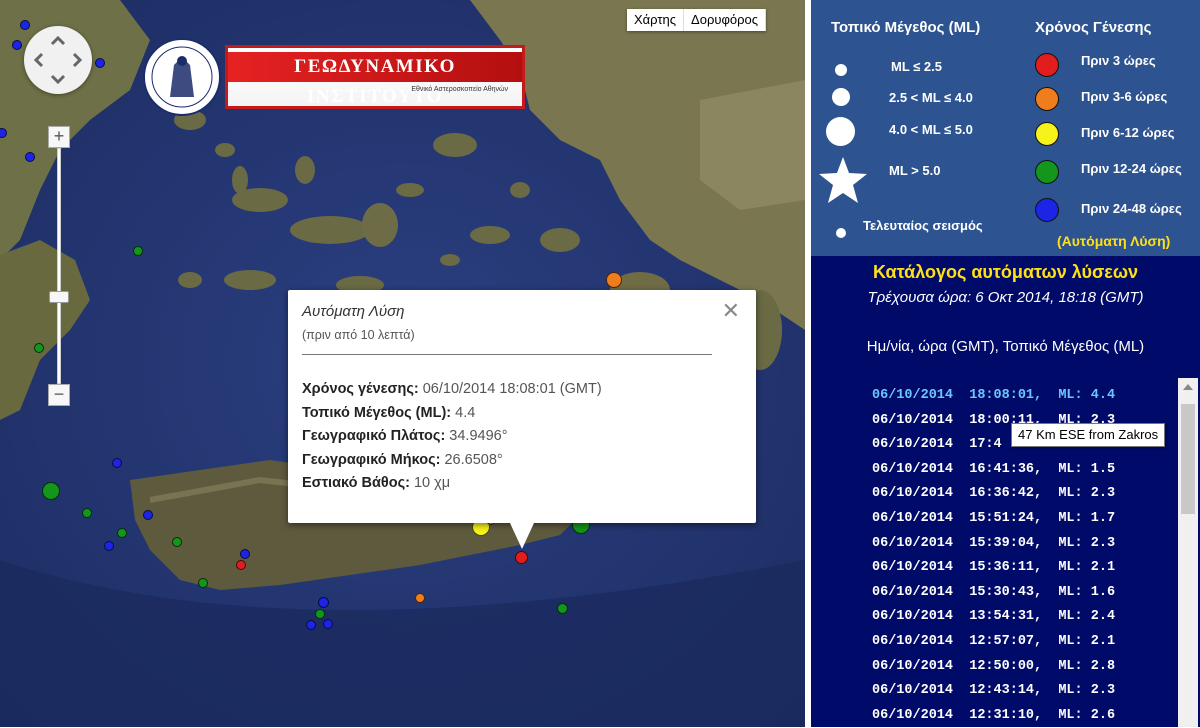 The image size is (1200, 728). What do you see at coordinates (521, 557) in the screenshot?
I see `quake-marker-latest` at bounding box center [521, 557].